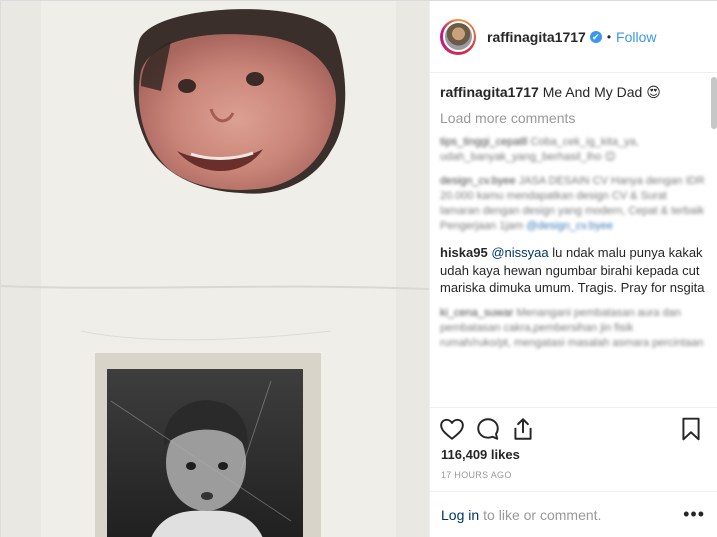 This screenshot has width=717, height=537. What do you see at coordinates (476, 475) in the screenshot?
I see `post-timestamp: 17 HOURS AGO` at bounding box center [476, 475].